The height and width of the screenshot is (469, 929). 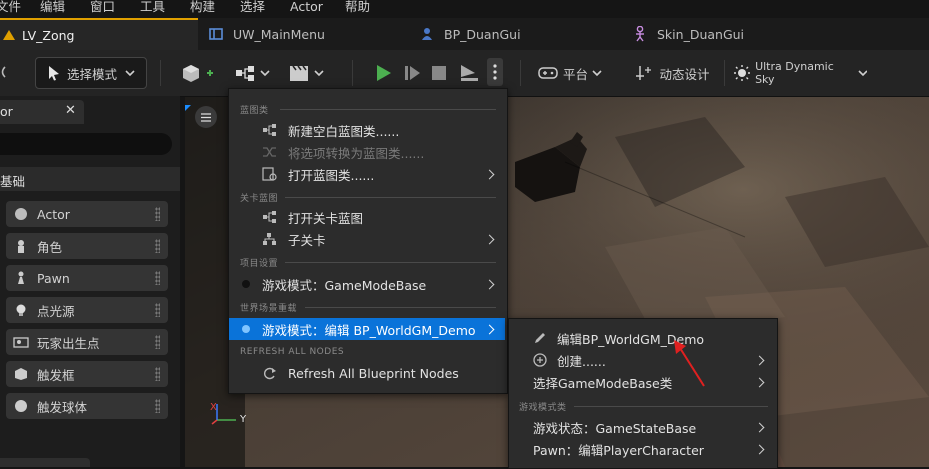 I want to click on character-icon, so click(x=21, y=246).